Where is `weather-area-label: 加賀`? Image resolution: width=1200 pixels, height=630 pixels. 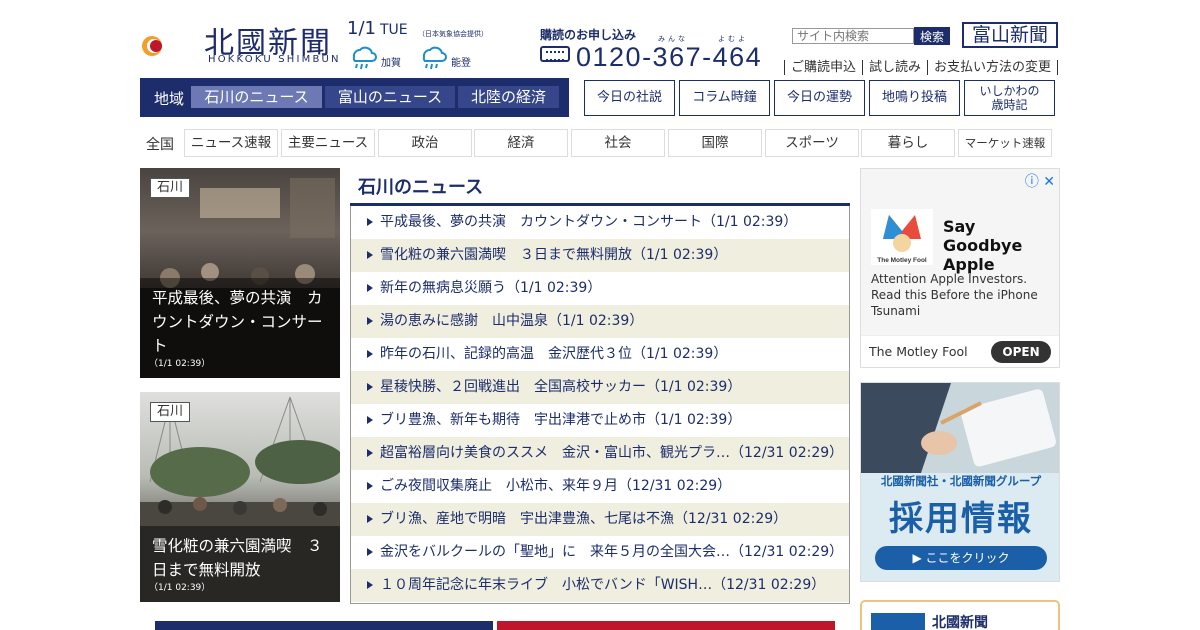
weather-area-label: 加賀 is located at coordinates (391, 63).